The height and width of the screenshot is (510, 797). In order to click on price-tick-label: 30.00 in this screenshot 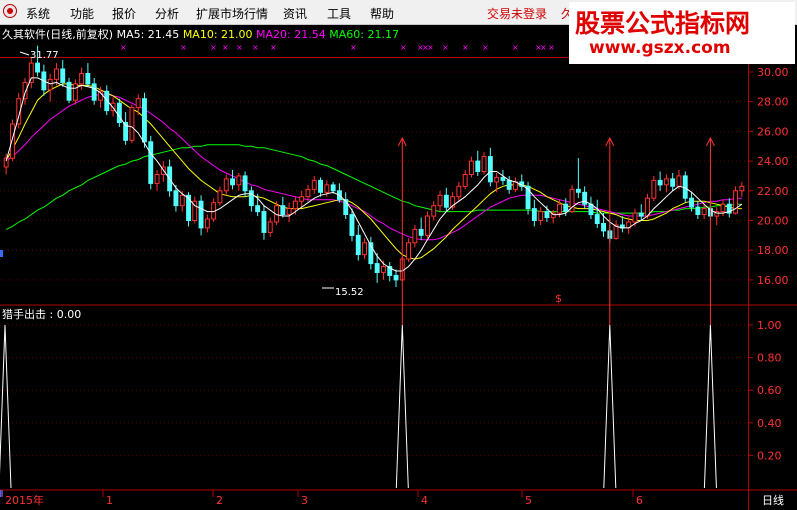, I will do `click(773, 72)`.